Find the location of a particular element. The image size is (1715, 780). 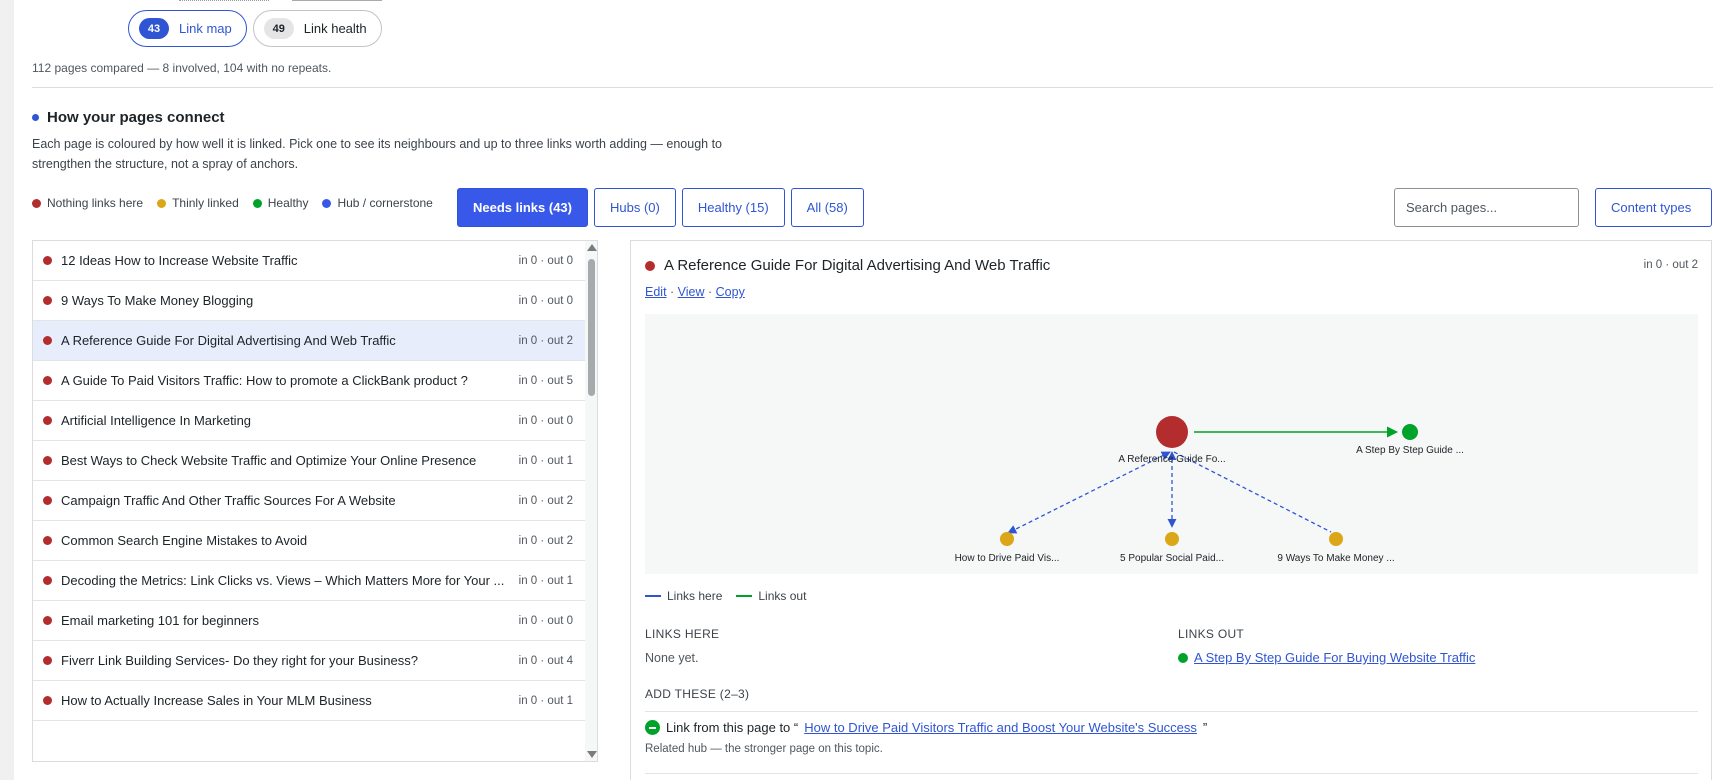

node-center is located at coordinates (1172, 432).